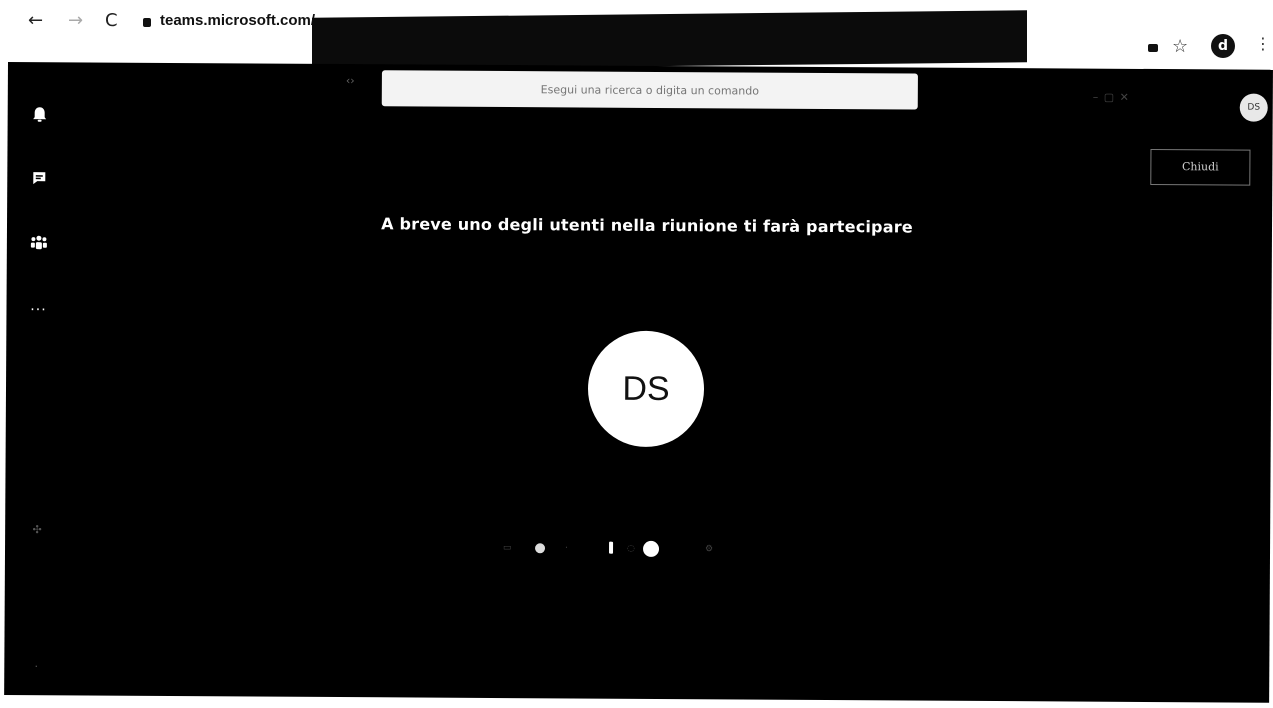  What do you see at coordinates (35, 21) in the screenshot?
I see `back-arrow-icon: ←` at bounding box center [35, 21].